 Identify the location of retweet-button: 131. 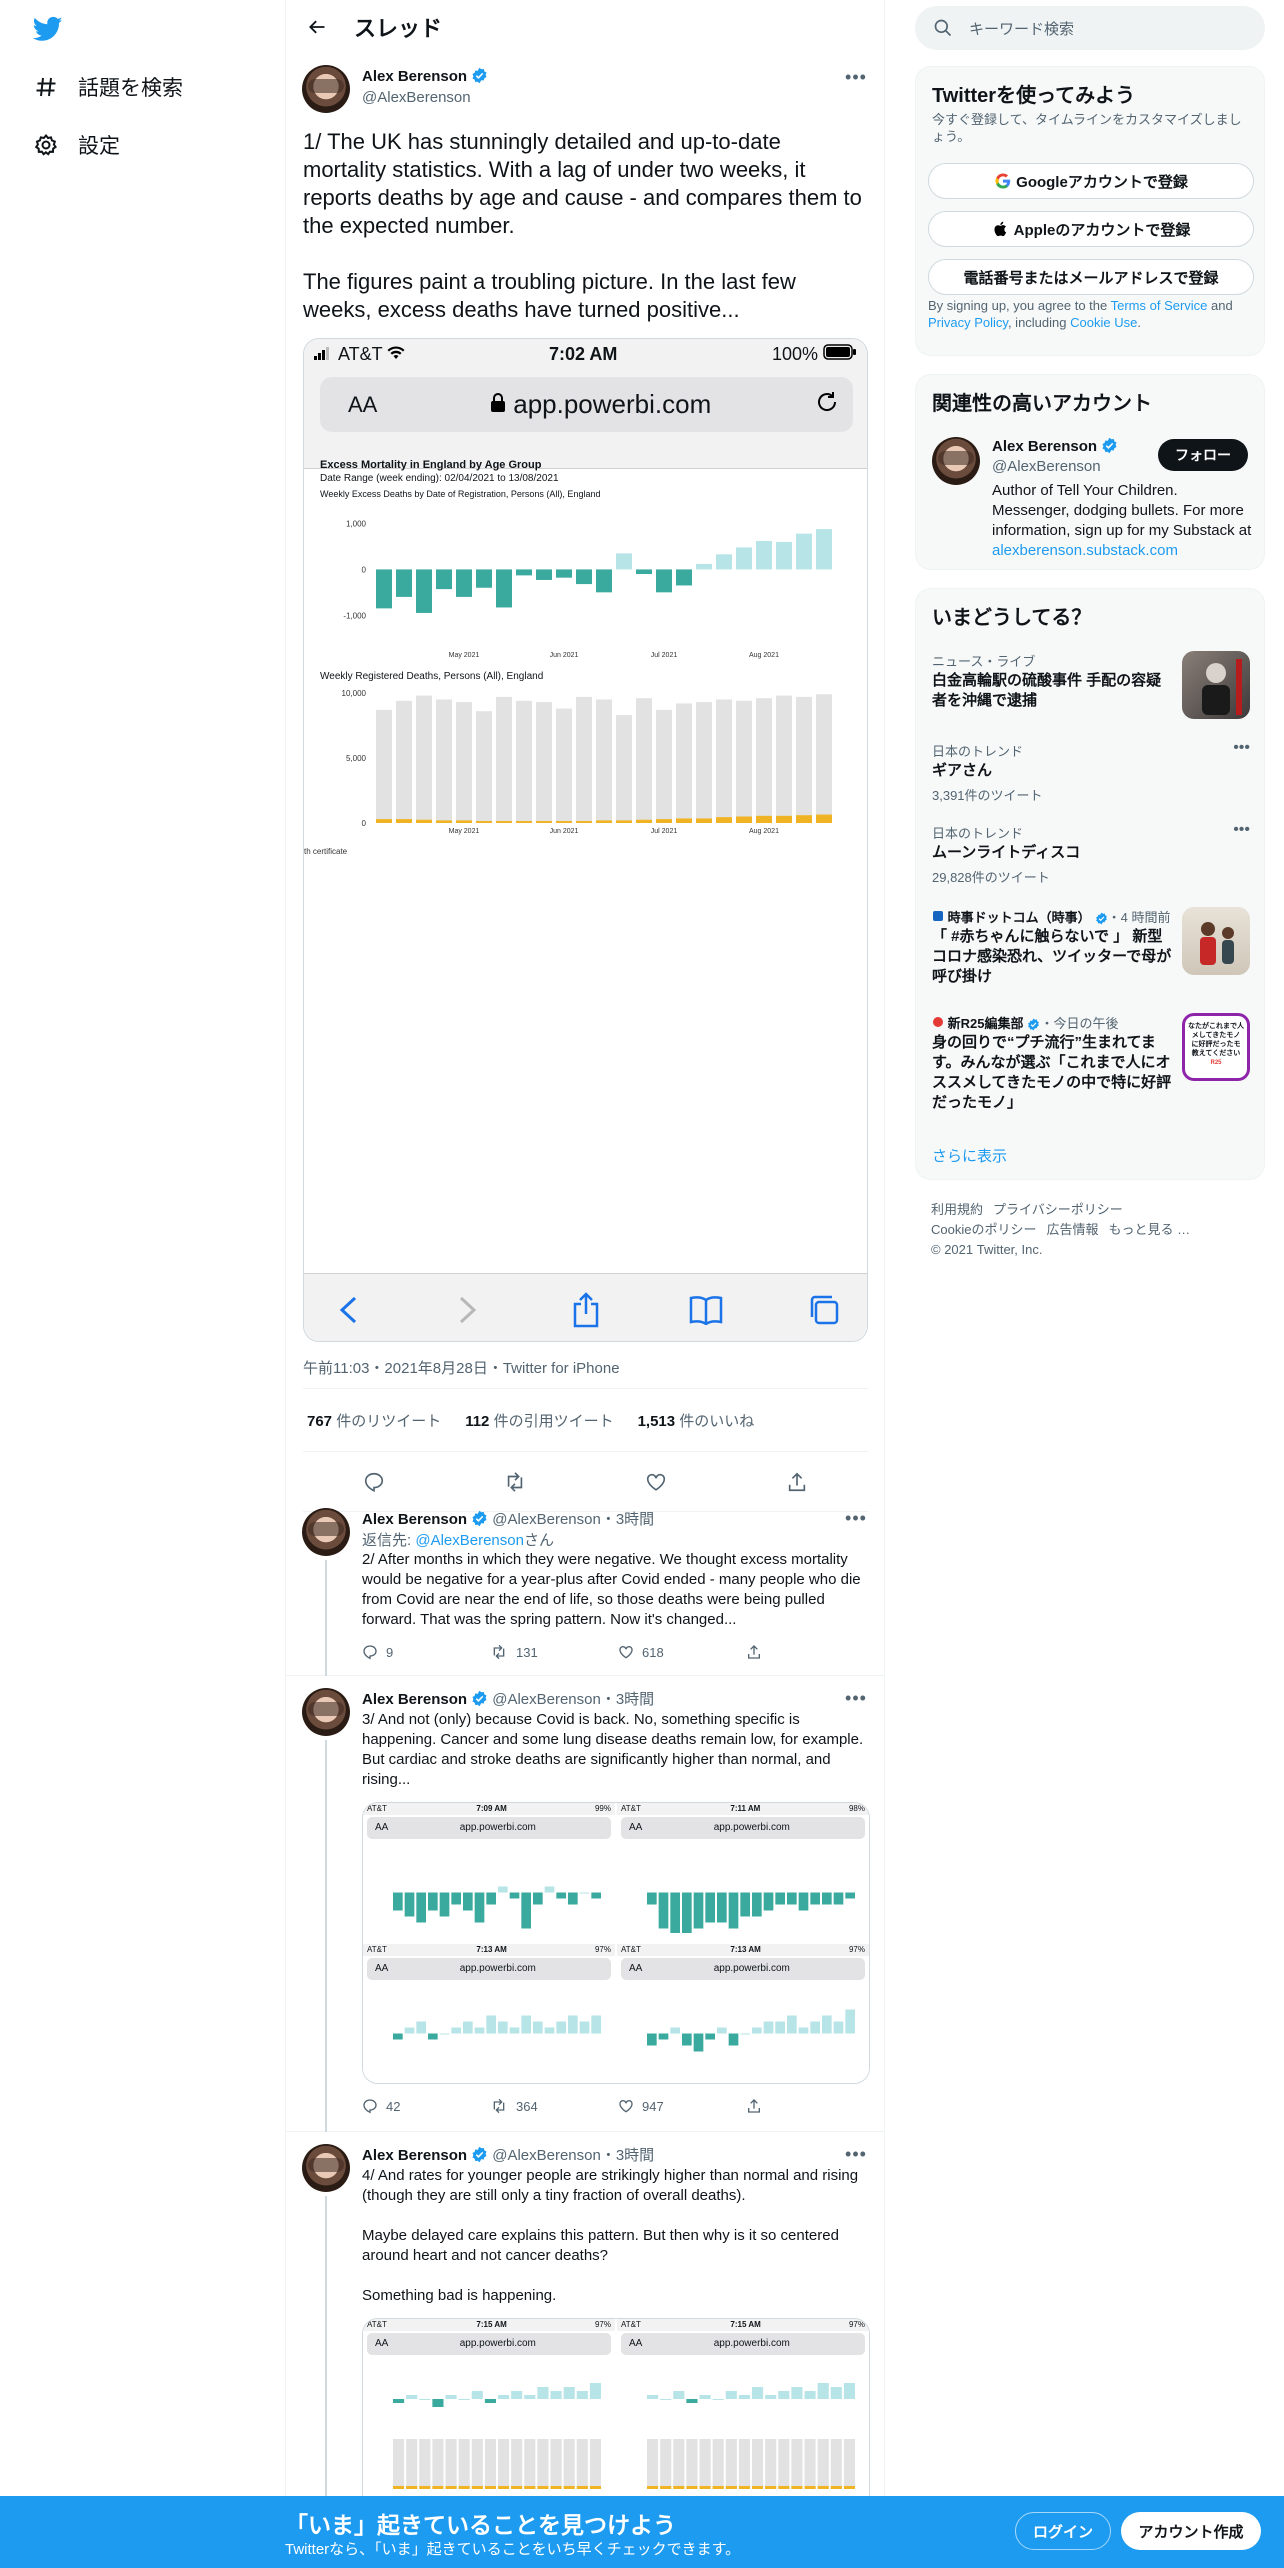
(554, 1652).